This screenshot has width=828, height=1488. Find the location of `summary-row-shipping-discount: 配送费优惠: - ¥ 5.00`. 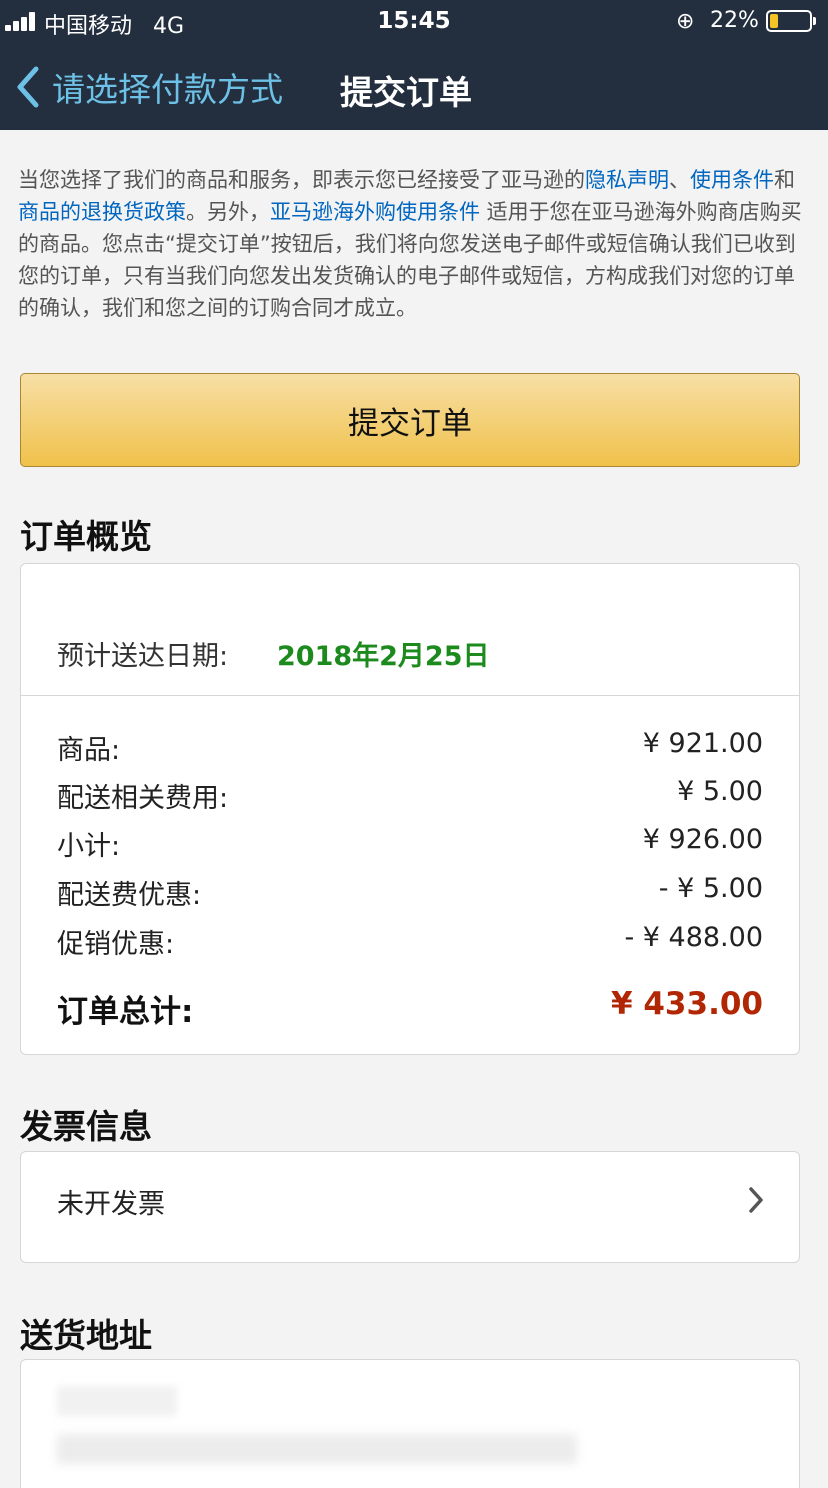

summary-row-shipping-discount: 配送费优惠: - ¥ 5.00 is located at coordinates (410, 892).